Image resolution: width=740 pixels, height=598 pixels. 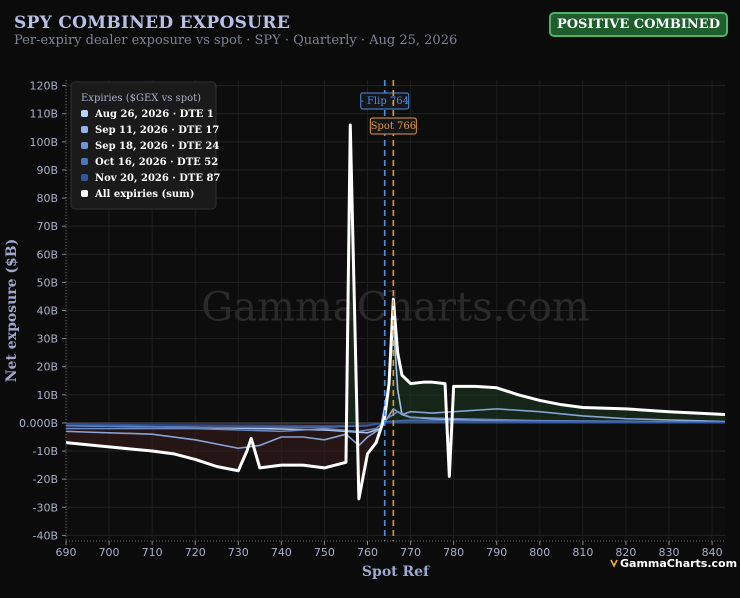 I want to click on x-tick-label: 720, so click(x=195, y=552).